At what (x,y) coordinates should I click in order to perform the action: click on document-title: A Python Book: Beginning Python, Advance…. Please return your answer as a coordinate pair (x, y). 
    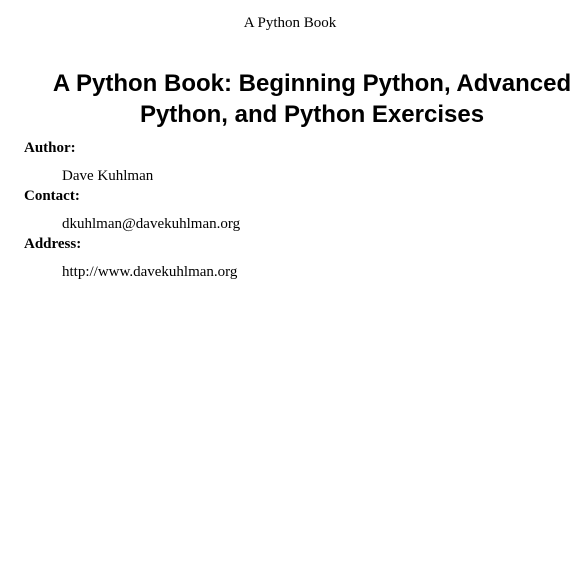
    Looking at the image, I should click on (312, 99).